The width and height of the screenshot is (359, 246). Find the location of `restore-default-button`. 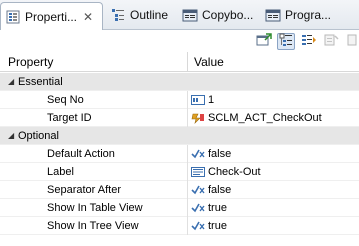

restore-default-button is located at coordinates (331, 41).